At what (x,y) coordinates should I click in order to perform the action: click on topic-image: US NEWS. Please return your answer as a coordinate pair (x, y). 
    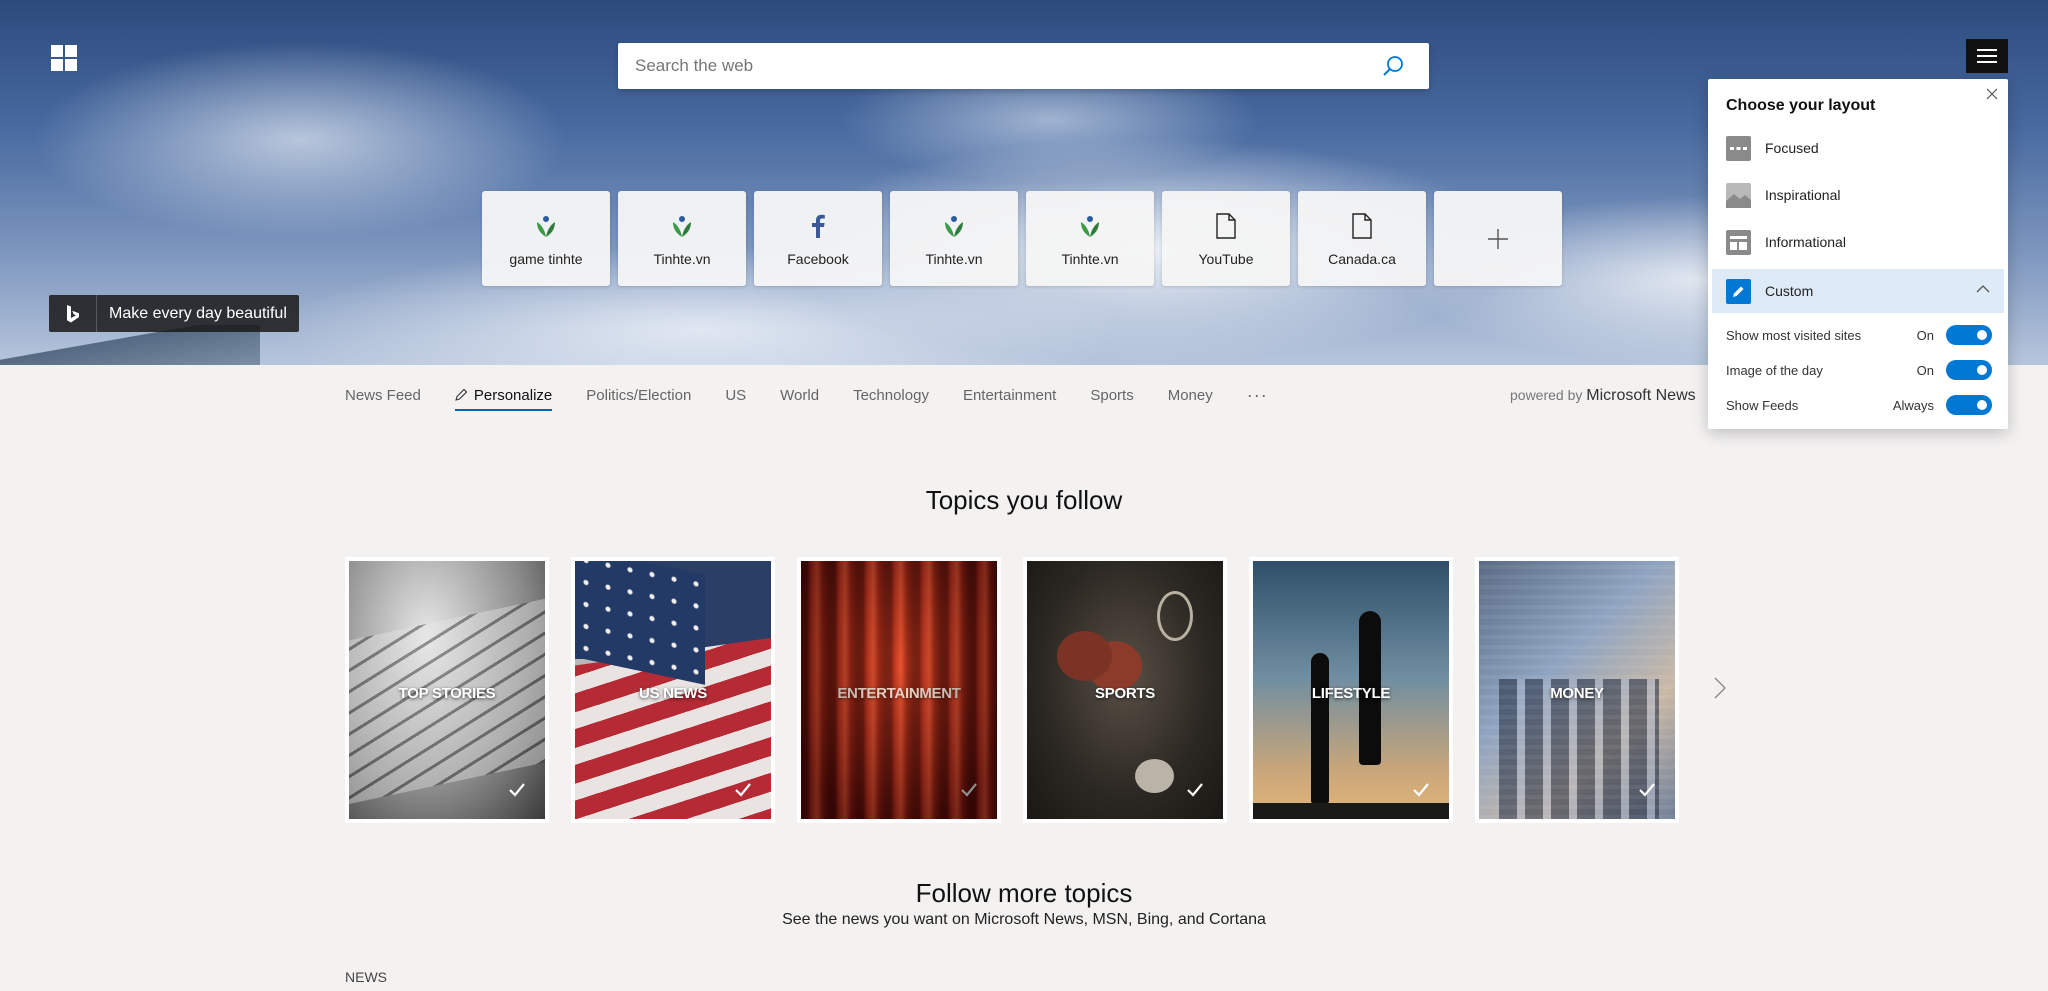
    Looking at the image, I should click on (673, 690).